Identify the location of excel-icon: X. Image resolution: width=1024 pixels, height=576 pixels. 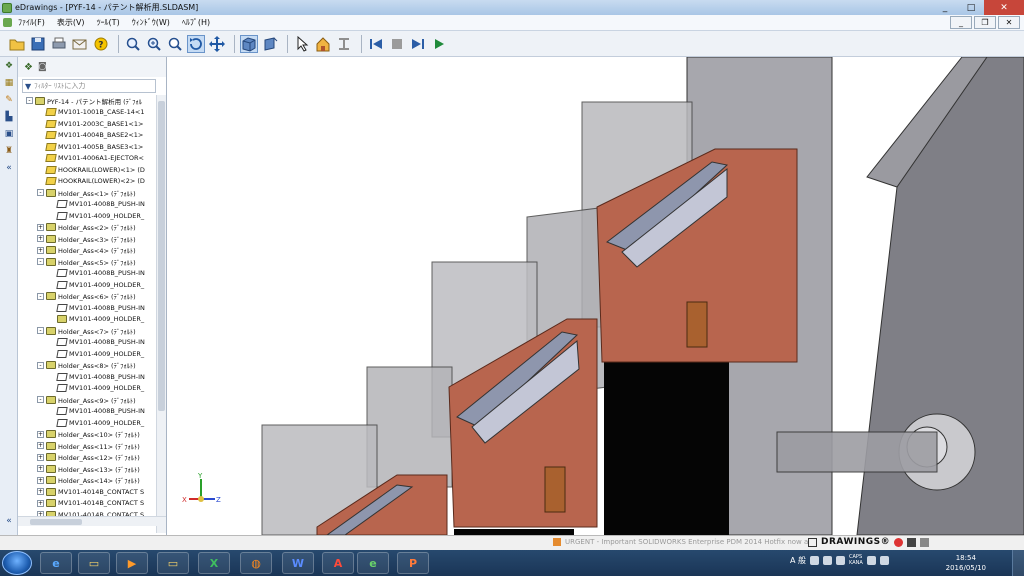
(214, 563).